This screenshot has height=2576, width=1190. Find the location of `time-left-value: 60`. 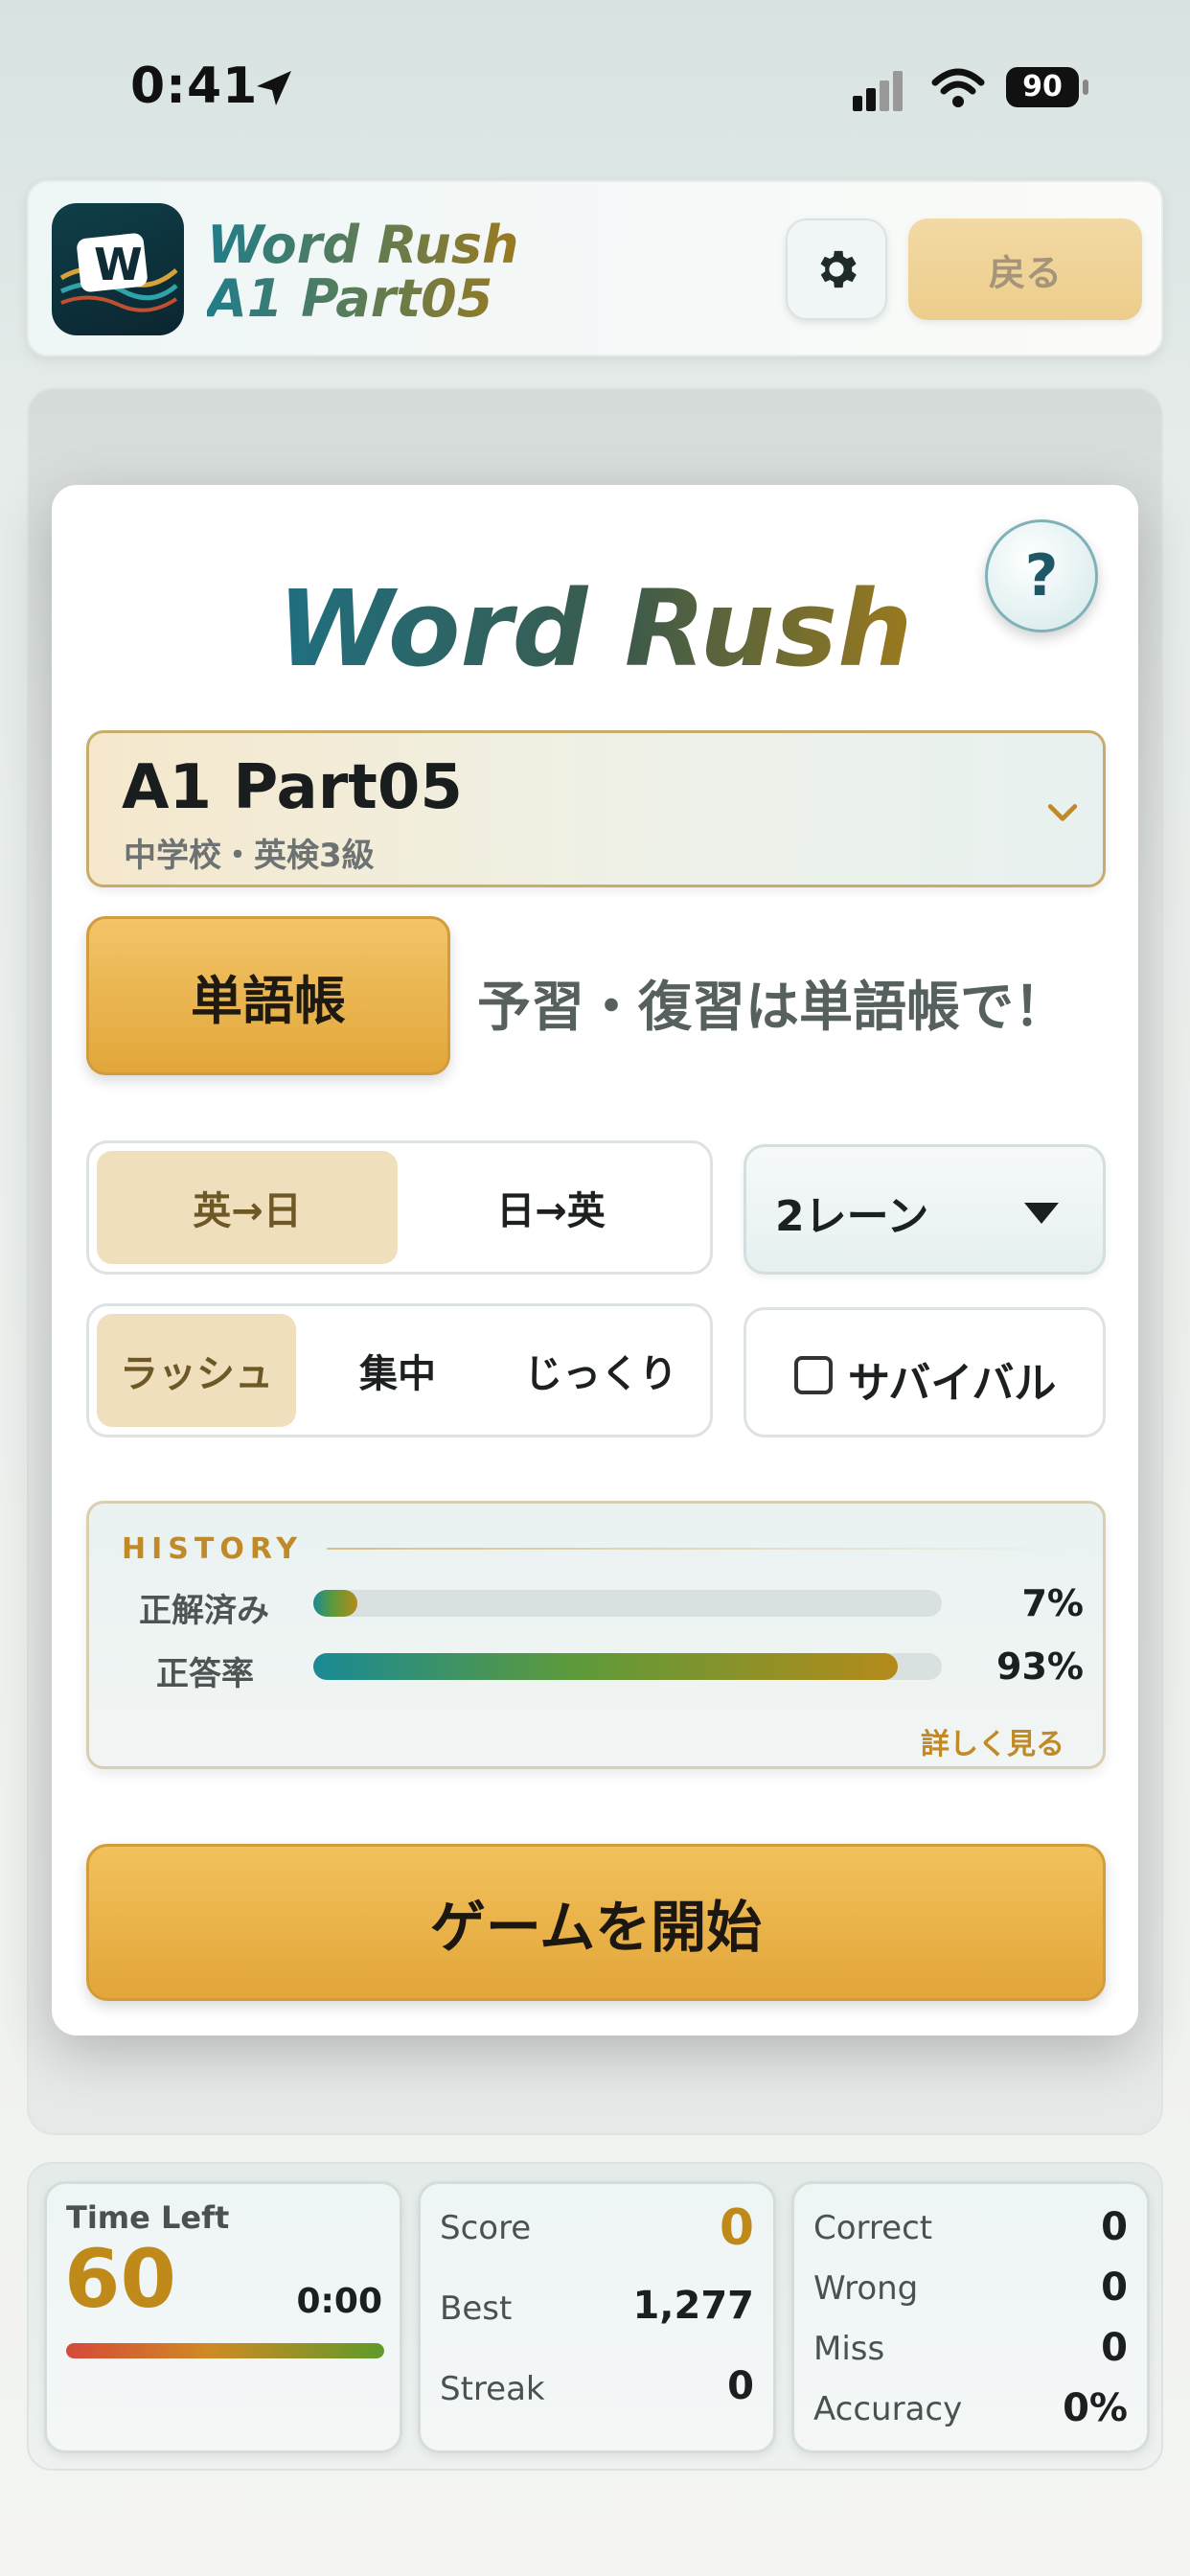

time-left-value: 60 is located at coordinates (120, 2279).